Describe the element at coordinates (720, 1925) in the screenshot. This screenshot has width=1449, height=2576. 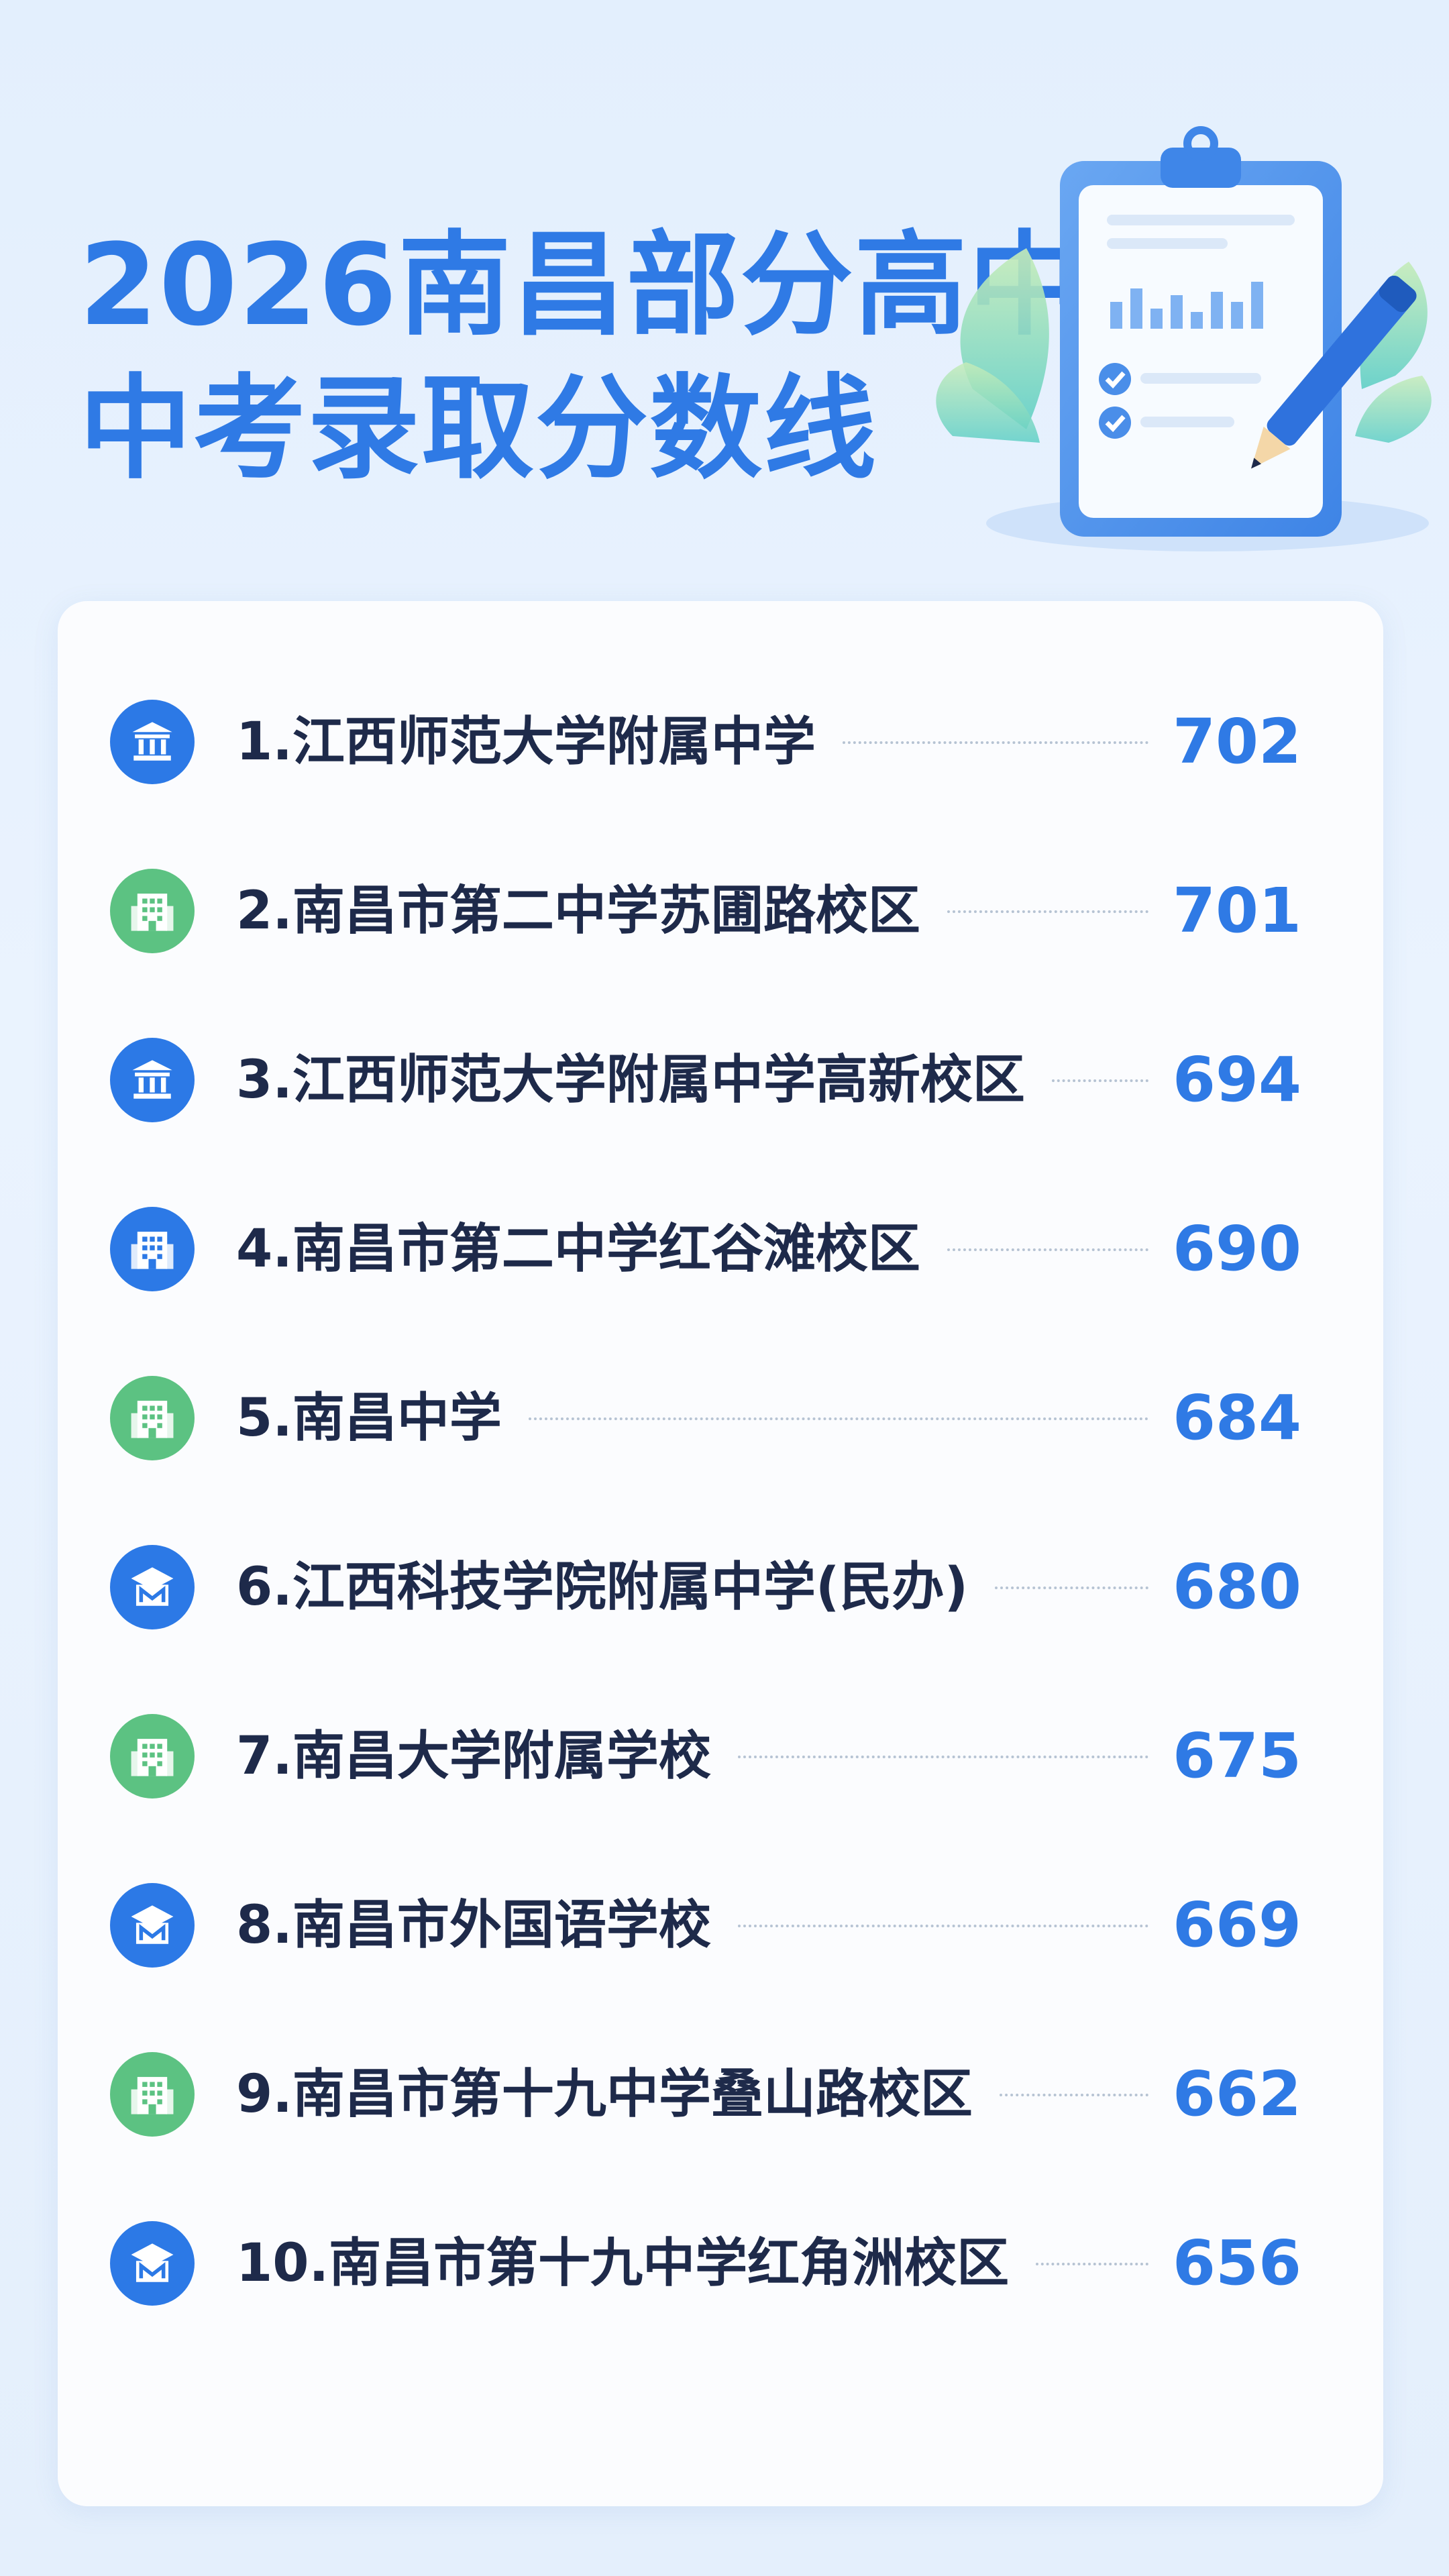
I see `list-item: 8.南昌市外国语学校 669` at that location.